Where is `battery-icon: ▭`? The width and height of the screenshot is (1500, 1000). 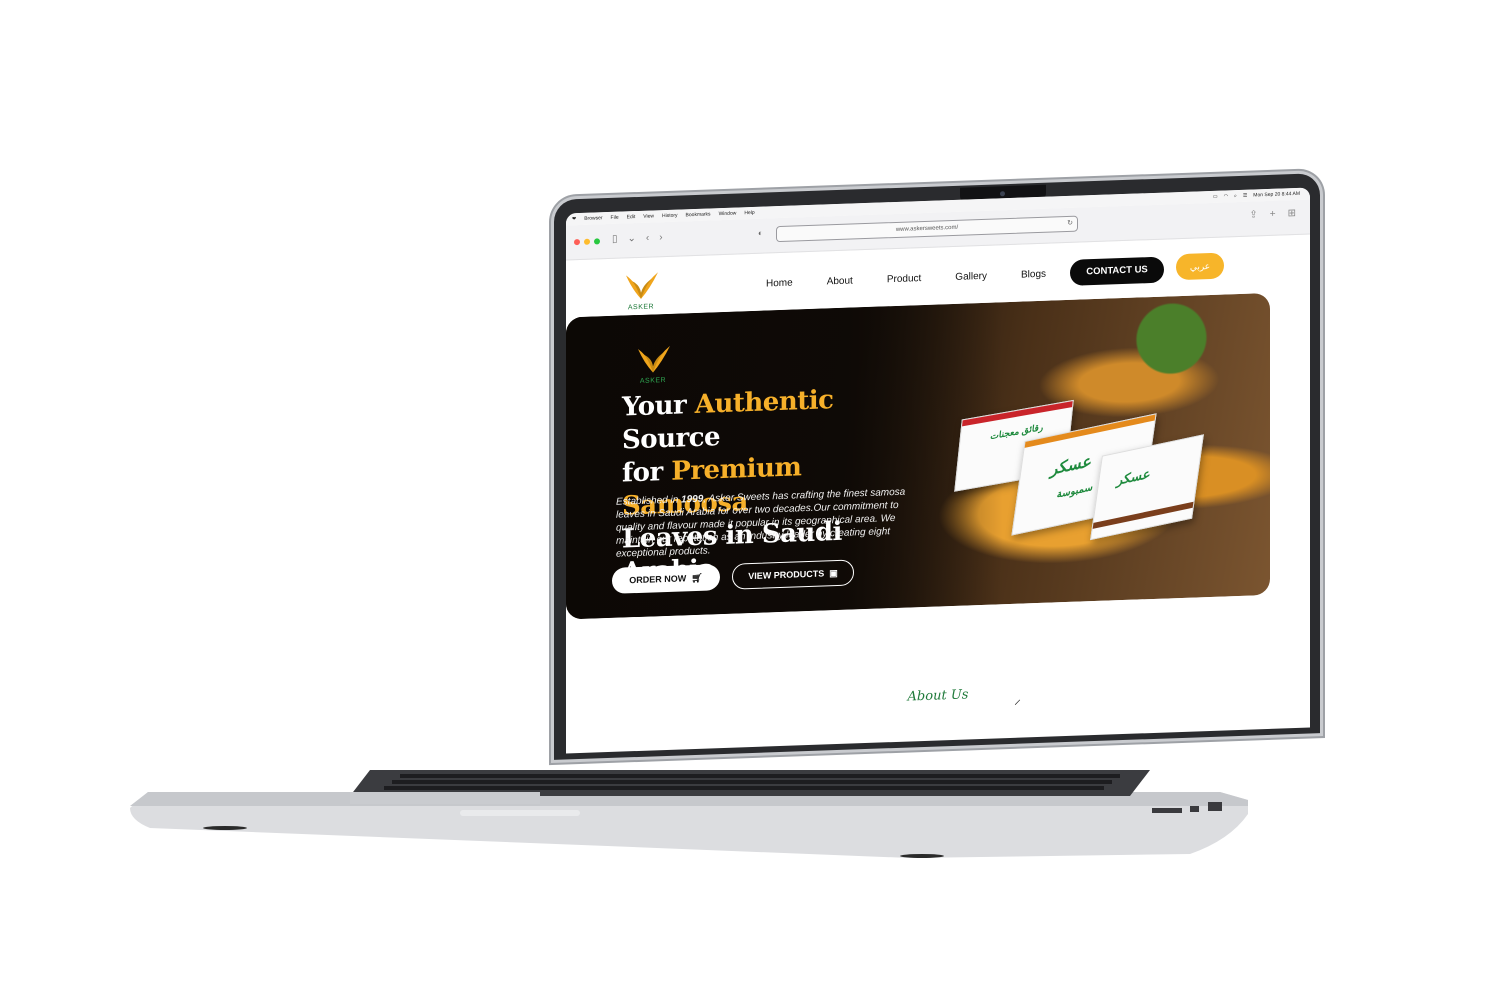
battery-icon: ▭ is located at coordinates (1215, 197).